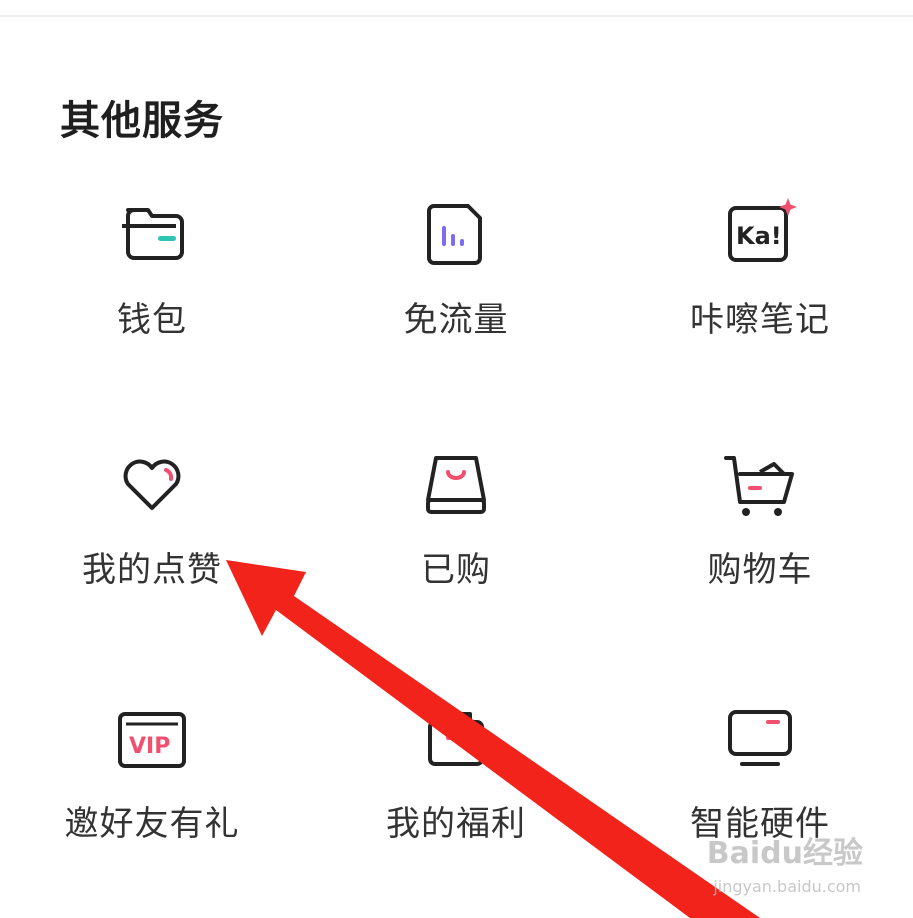  I want to click on service-label: 免流量, so click(456, 320).